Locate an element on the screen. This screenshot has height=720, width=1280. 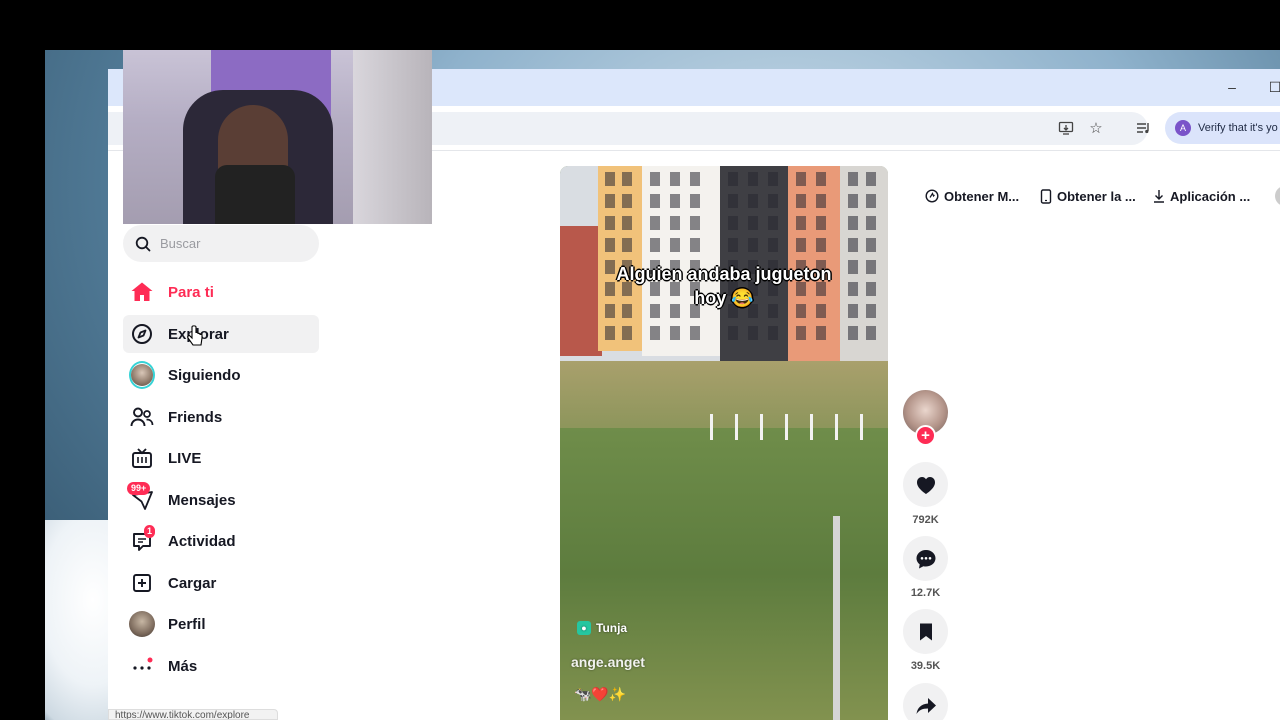
more-icon is located at coordinates (142, 666).